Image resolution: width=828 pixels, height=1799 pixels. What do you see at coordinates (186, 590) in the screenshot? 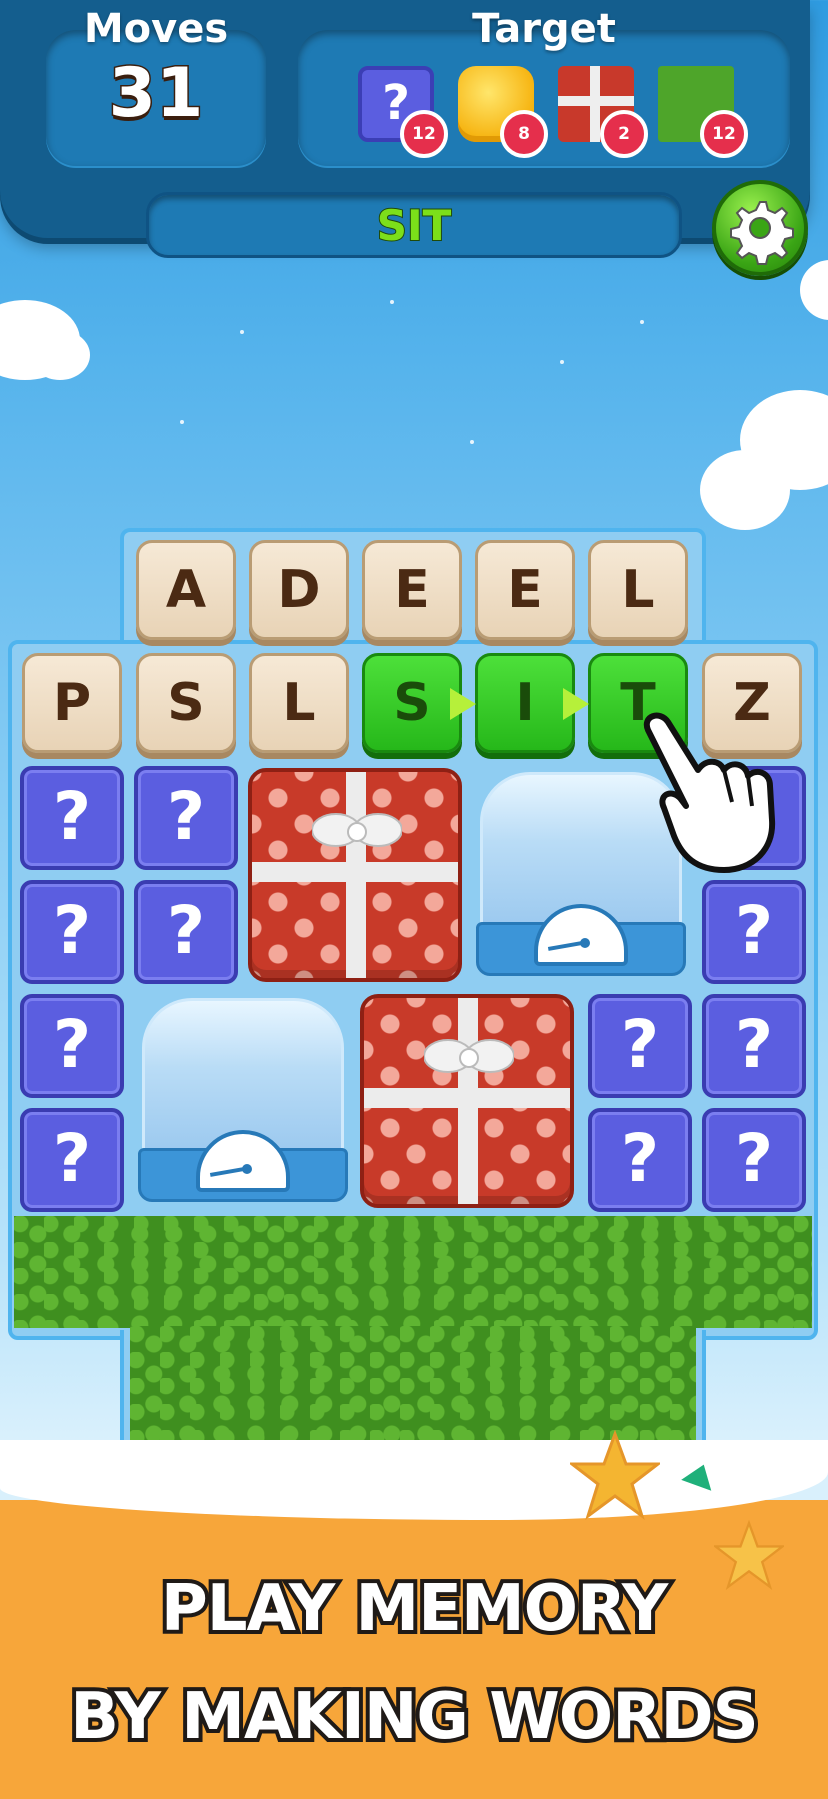
I see `letter-tile: A` at bounding box center [186, 590].